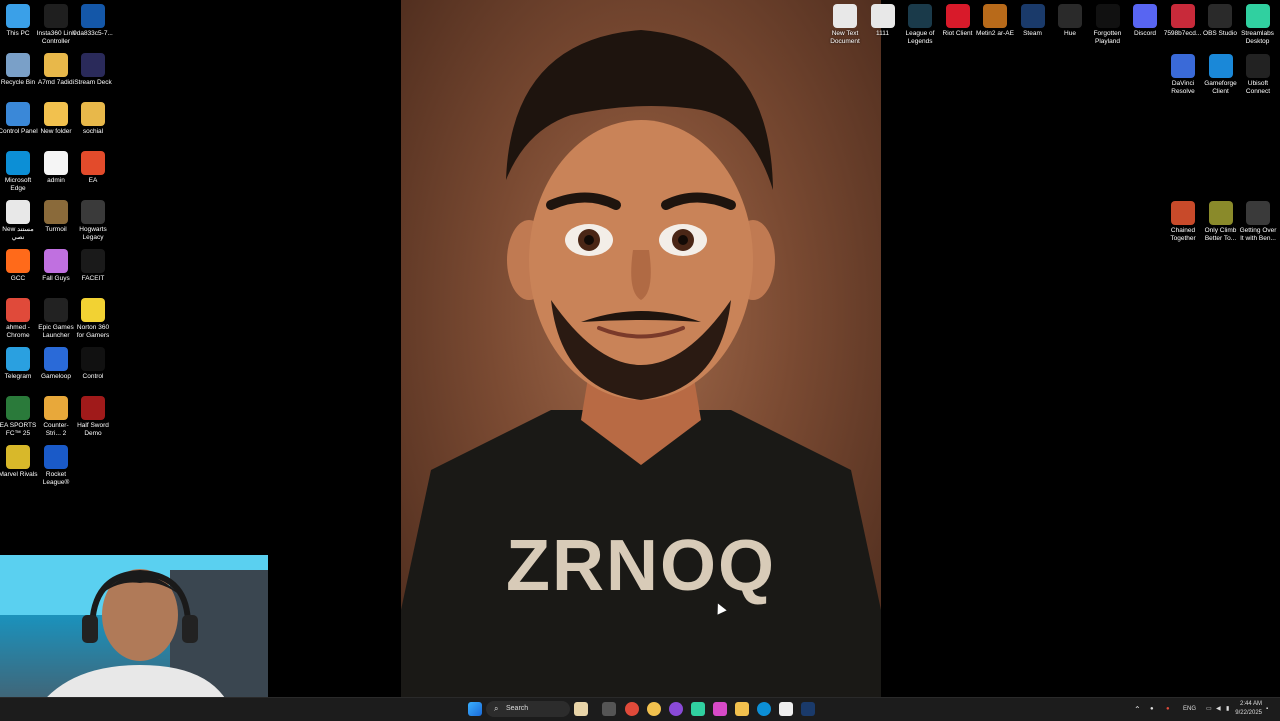 This screenshot has width=1280, height=721. Describe the element at coordinates (18, 82) in the screenshot. I see `desktop-icon-label: Recycle Bin` at that location.